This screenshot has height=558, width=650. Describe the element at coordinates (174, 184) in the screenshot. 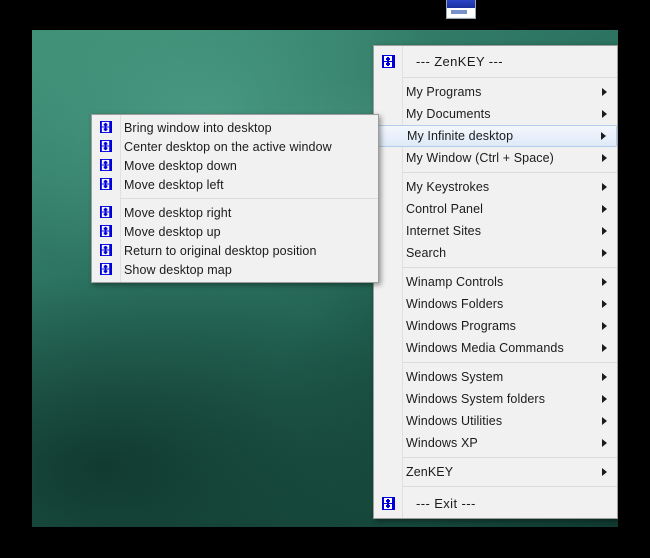

I see `submenu-item-label: Move desktop left` at that location.